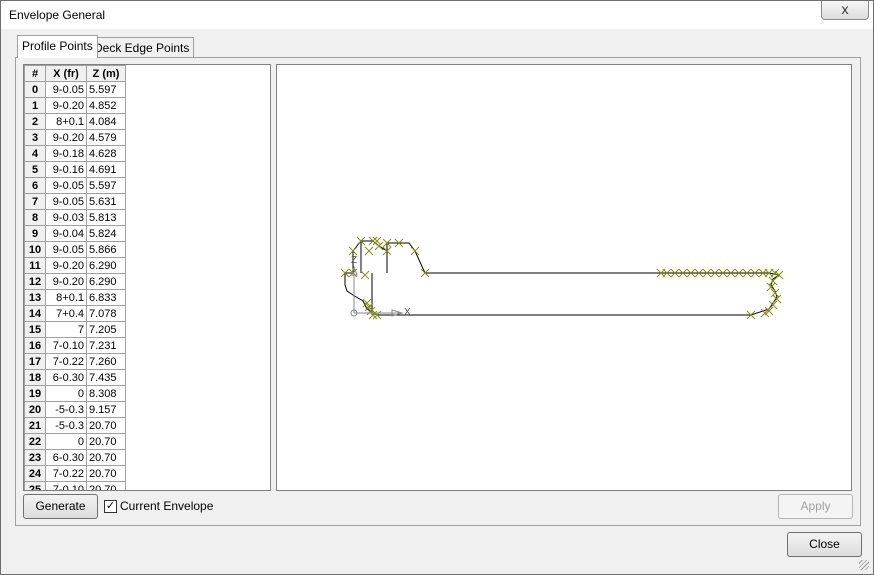 The height and width of the screenshot is (575, 874). What do you see at coordinates (815, 506) in the screenshot?
I see `apply-button: Apply` at bounding box center [815, 506].